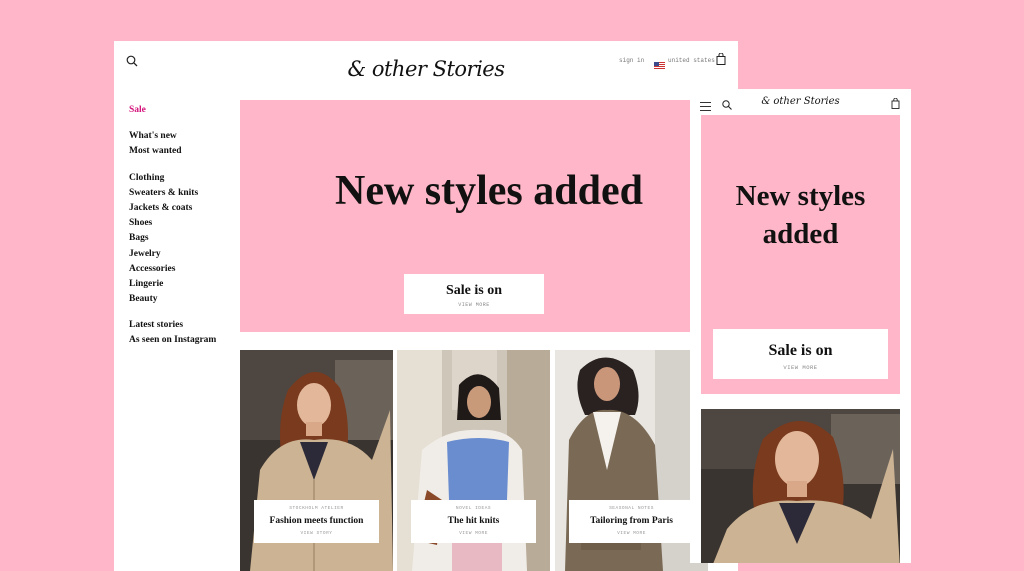 The width and height of the screenshot is (1024, 571). What do you see at coordinates (800, 254) in the screenshot?
I see `mobile-hero-banner: New styles added Sale is on VIEW MORE` at bounding box center [800, 254].